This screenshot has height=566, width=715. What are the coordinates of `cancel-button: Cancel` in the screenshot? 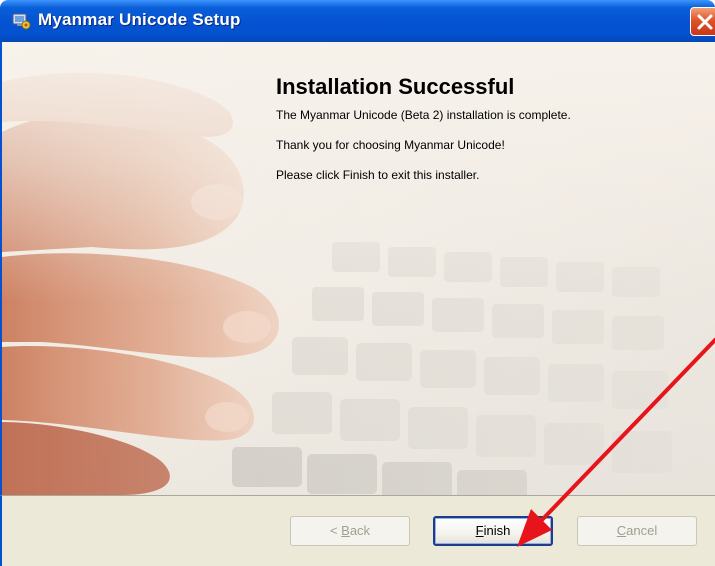 It's located at (637, 531).